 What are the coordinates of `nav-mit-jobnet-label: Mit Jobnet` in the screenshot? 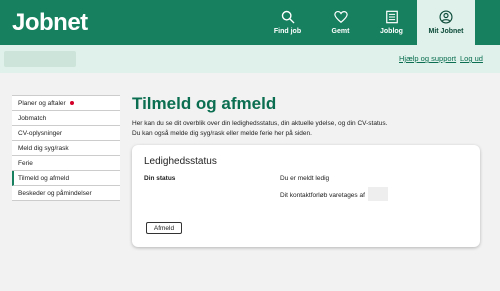 It's located at (446, 31).